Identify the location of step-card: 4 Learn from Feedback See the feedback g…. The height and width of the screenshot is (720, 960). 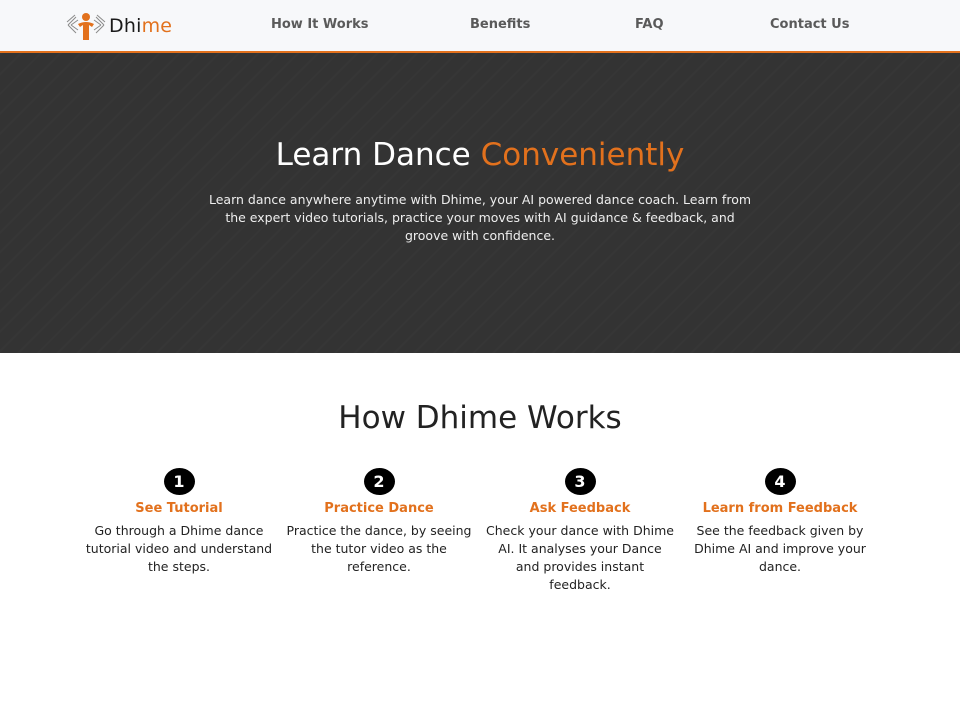
(780, 522).